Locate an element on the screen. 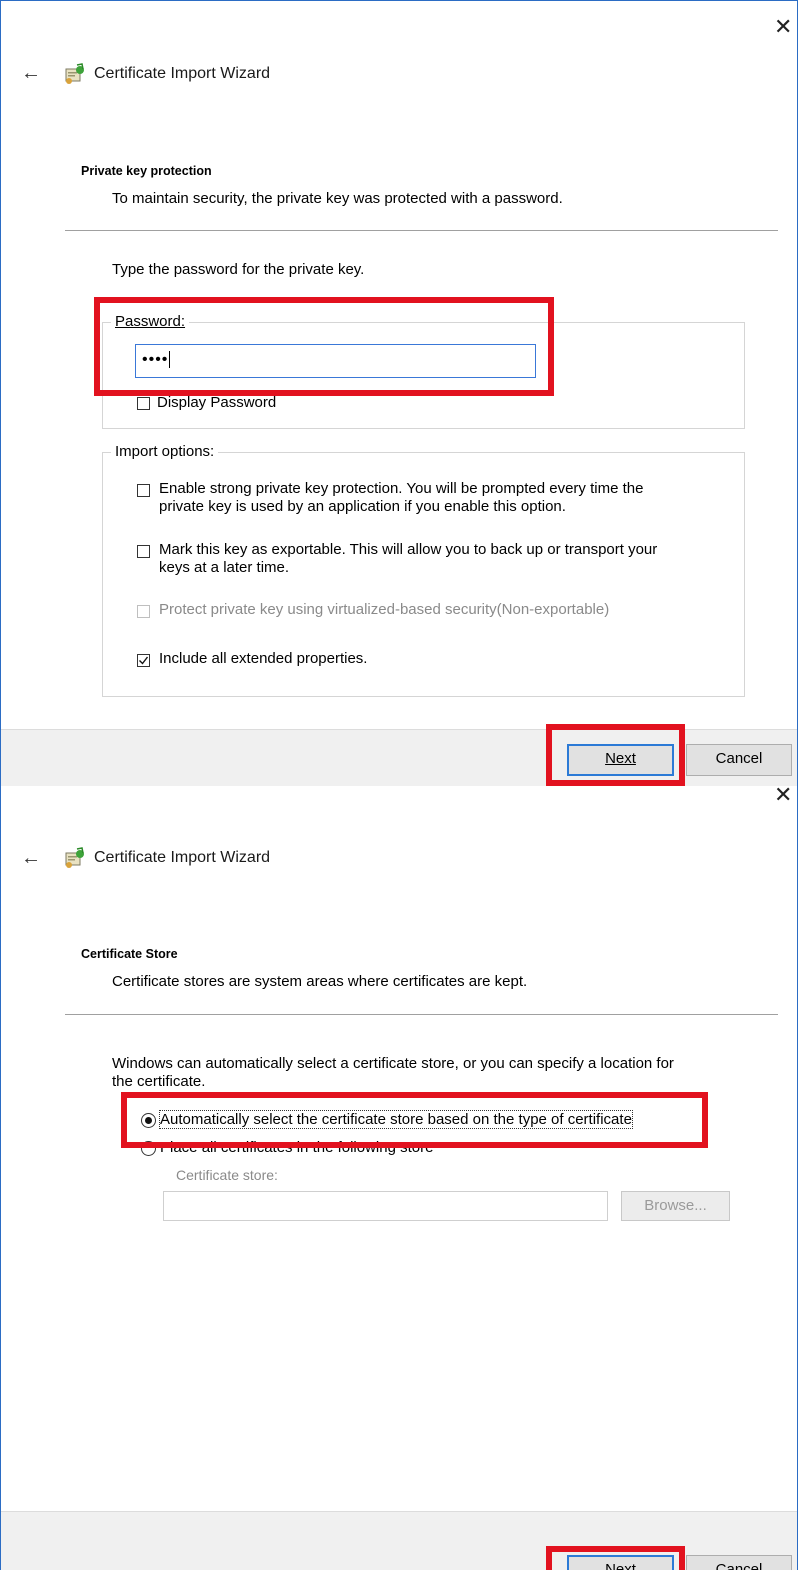 The width and height of the screenshot is (798, 1570). certificate-store-field is located at coordinates (385, 1206).